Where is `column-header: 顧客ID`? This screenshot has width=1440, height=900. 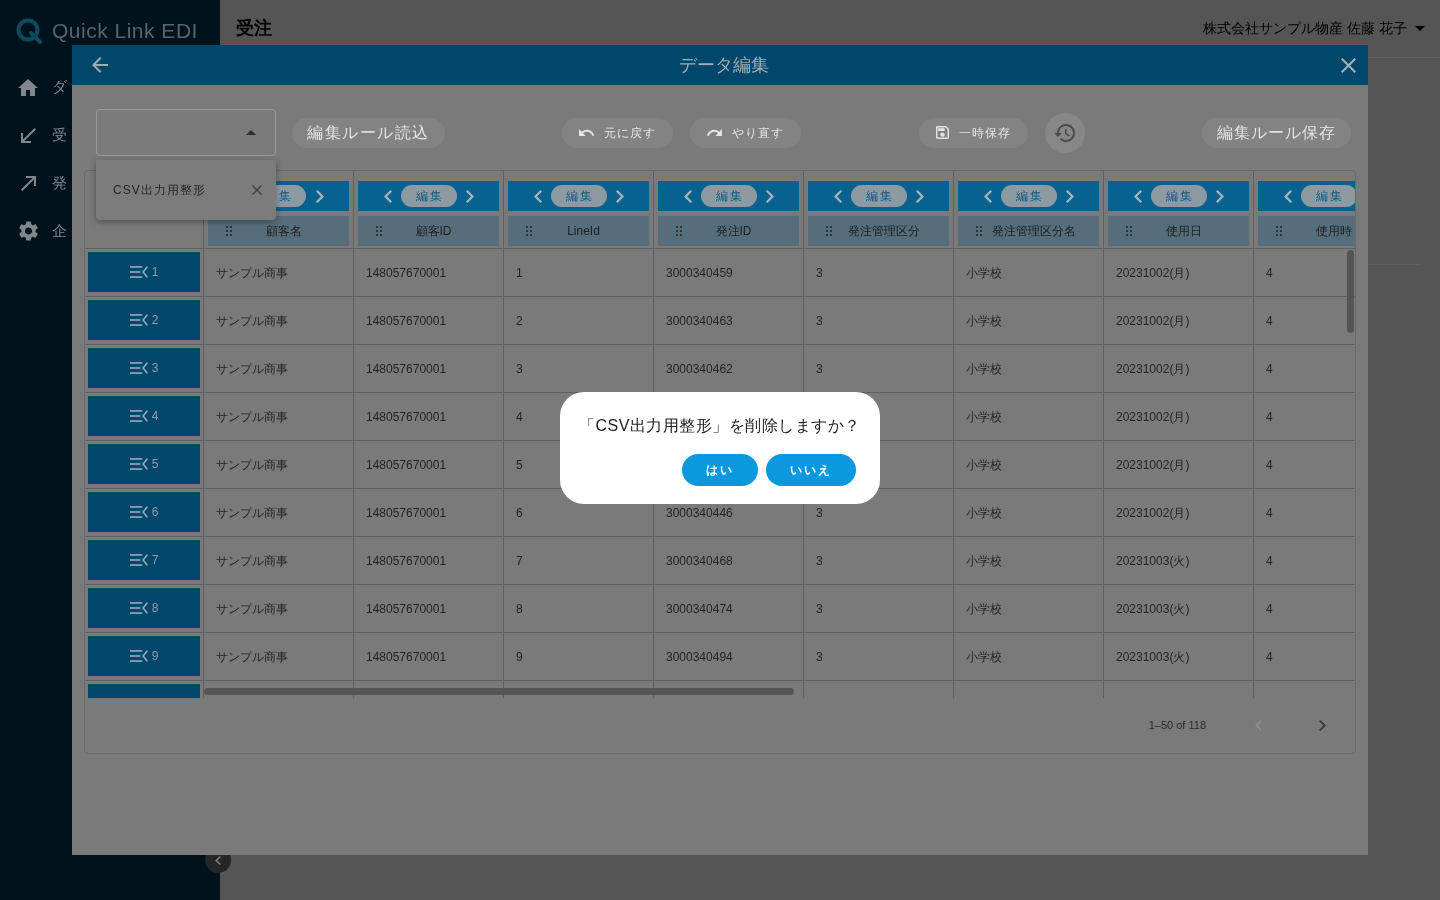
column-header: 顧客ID is located at coordinates (428, 231).